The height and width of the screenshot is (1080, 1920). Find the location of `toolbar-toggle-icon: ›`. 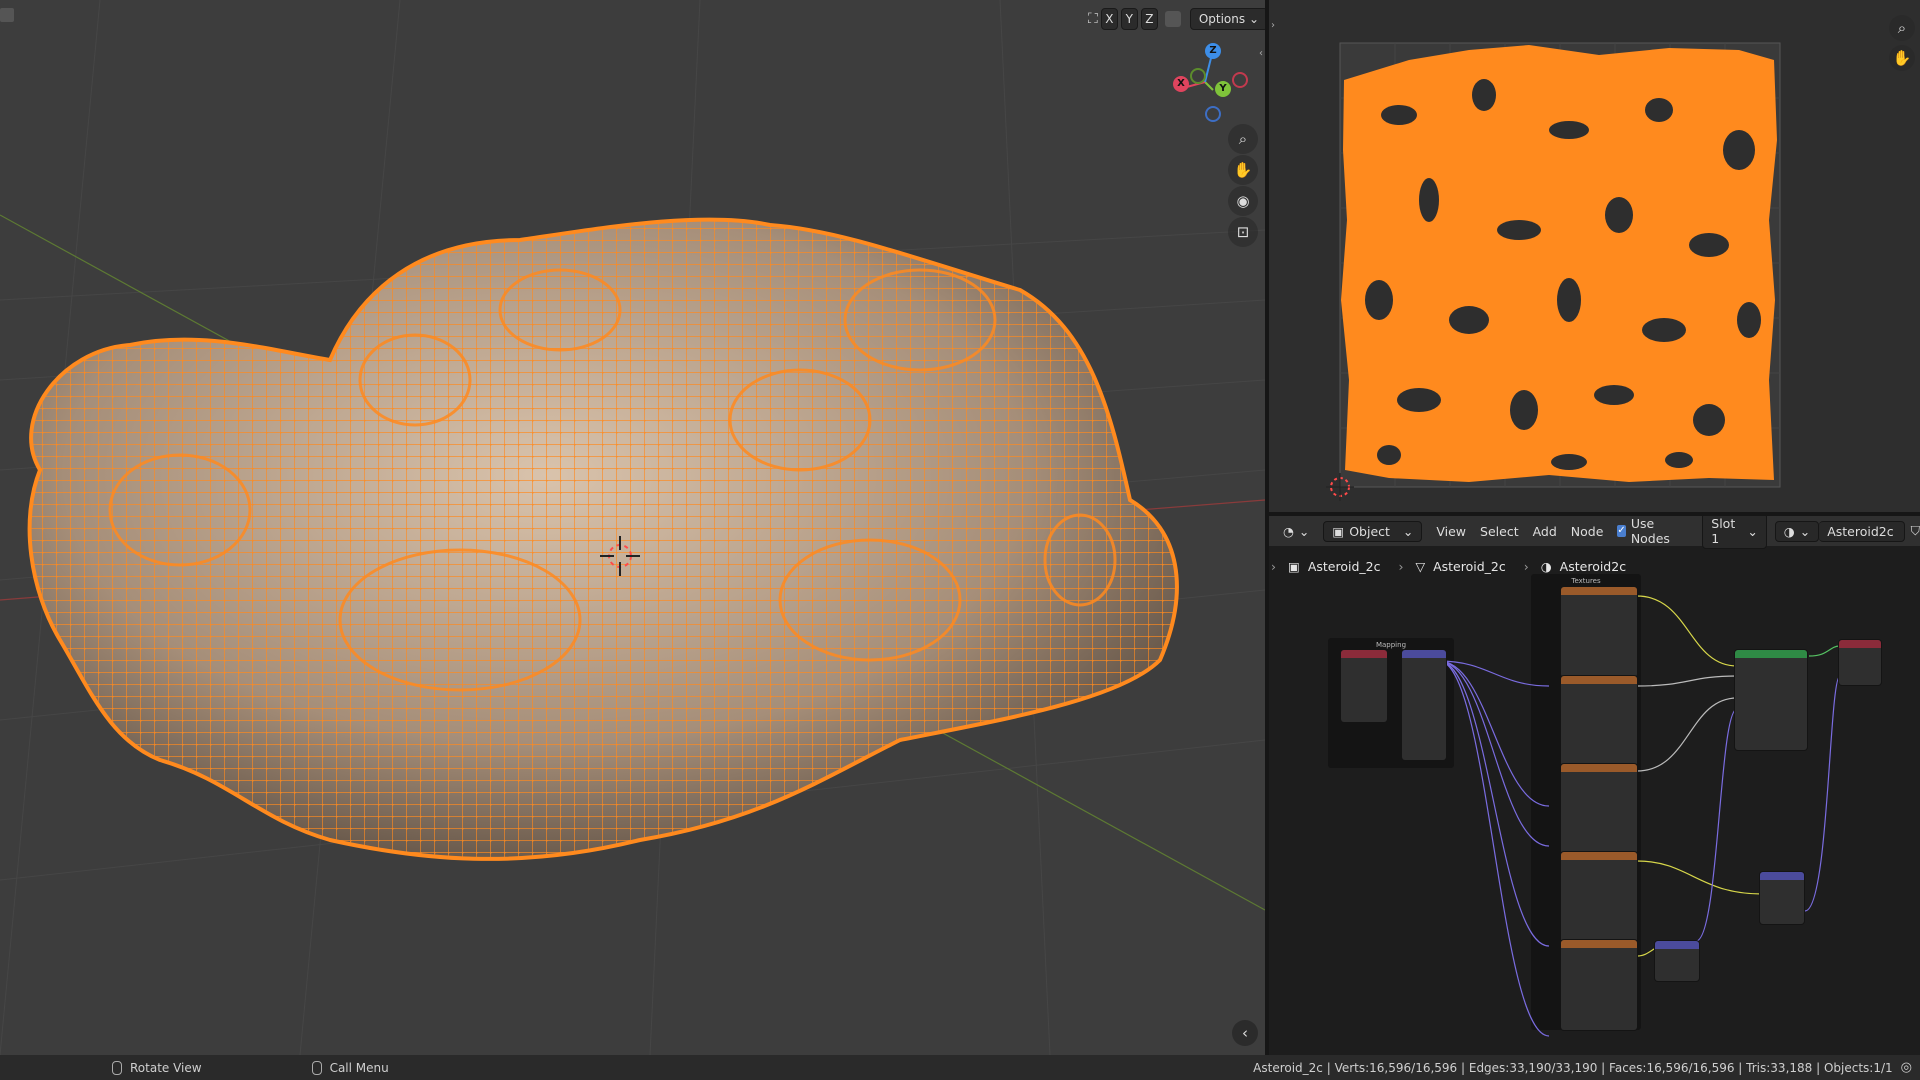

toolbar-toggle-icon: › is located at coordinates (1273, 25).